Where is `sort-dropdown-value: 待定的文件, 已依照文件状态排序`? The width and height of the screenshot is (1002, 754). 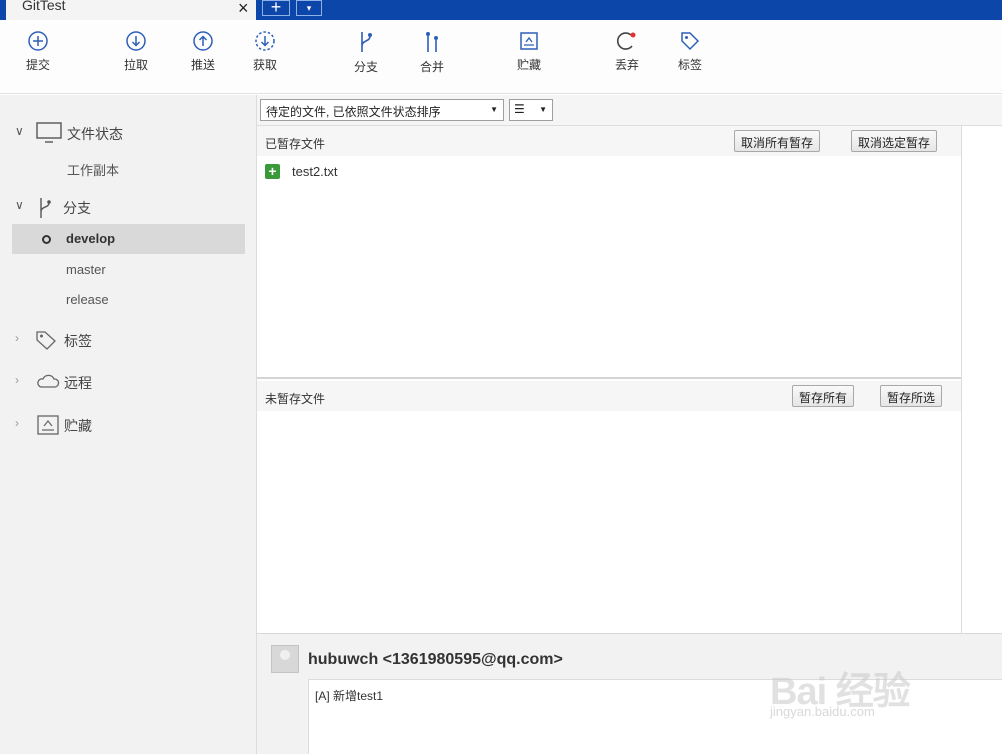 sort-dropdown-value: 待定的文件, 已依照文件状态排序 is located at coordinates (353, 112).